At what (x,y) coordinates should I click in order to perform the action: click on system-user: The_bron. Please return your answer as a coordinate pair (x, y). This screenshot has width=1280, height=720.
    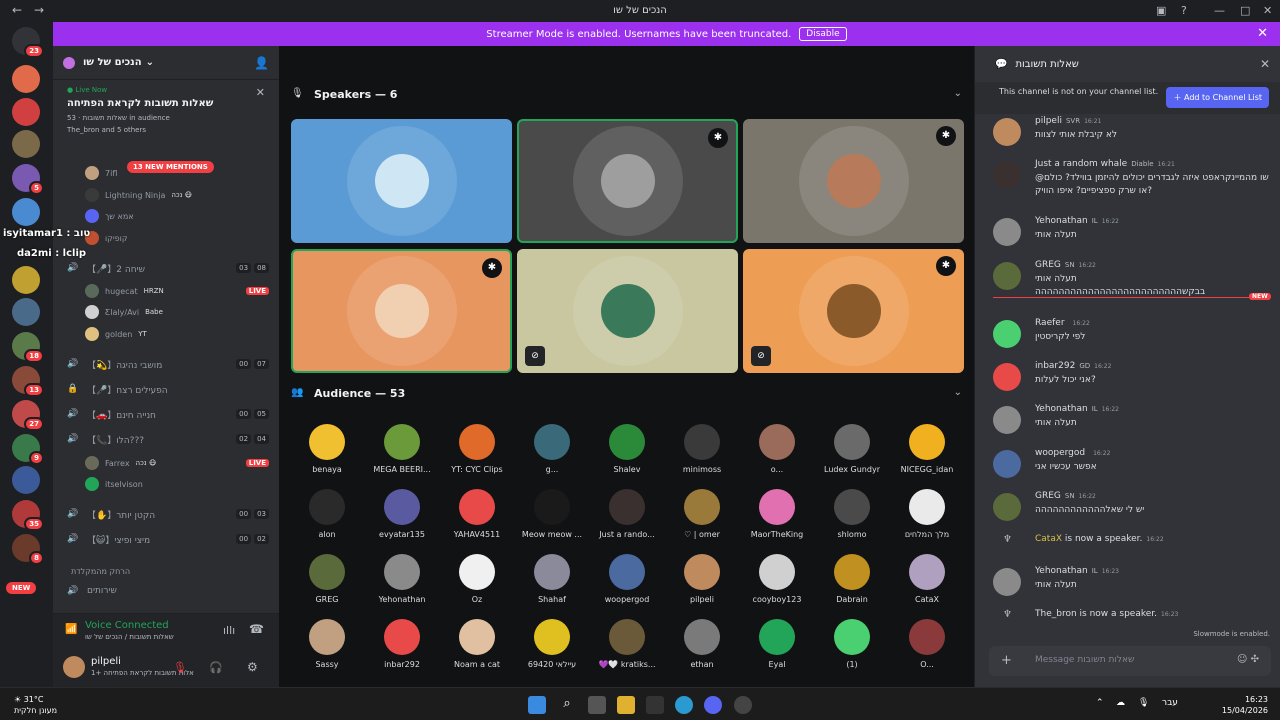
    Looking at the image, I should click on (1056, 614).